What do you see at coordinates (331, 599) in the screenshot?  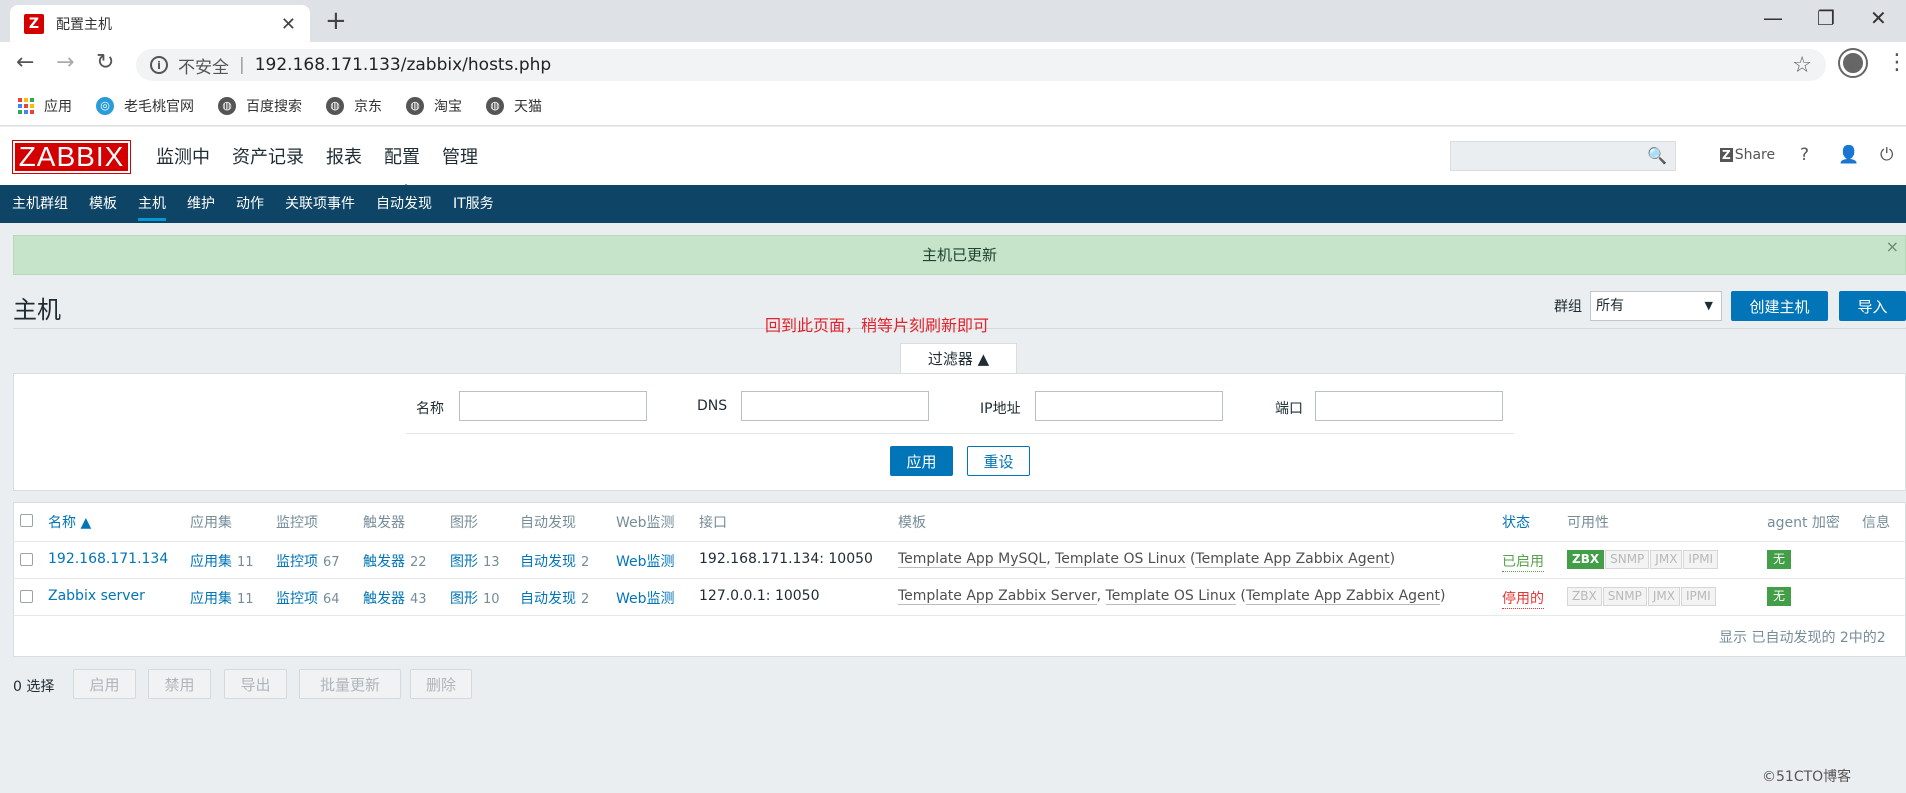 I see `count: 64` at bounding box center [331, 599].